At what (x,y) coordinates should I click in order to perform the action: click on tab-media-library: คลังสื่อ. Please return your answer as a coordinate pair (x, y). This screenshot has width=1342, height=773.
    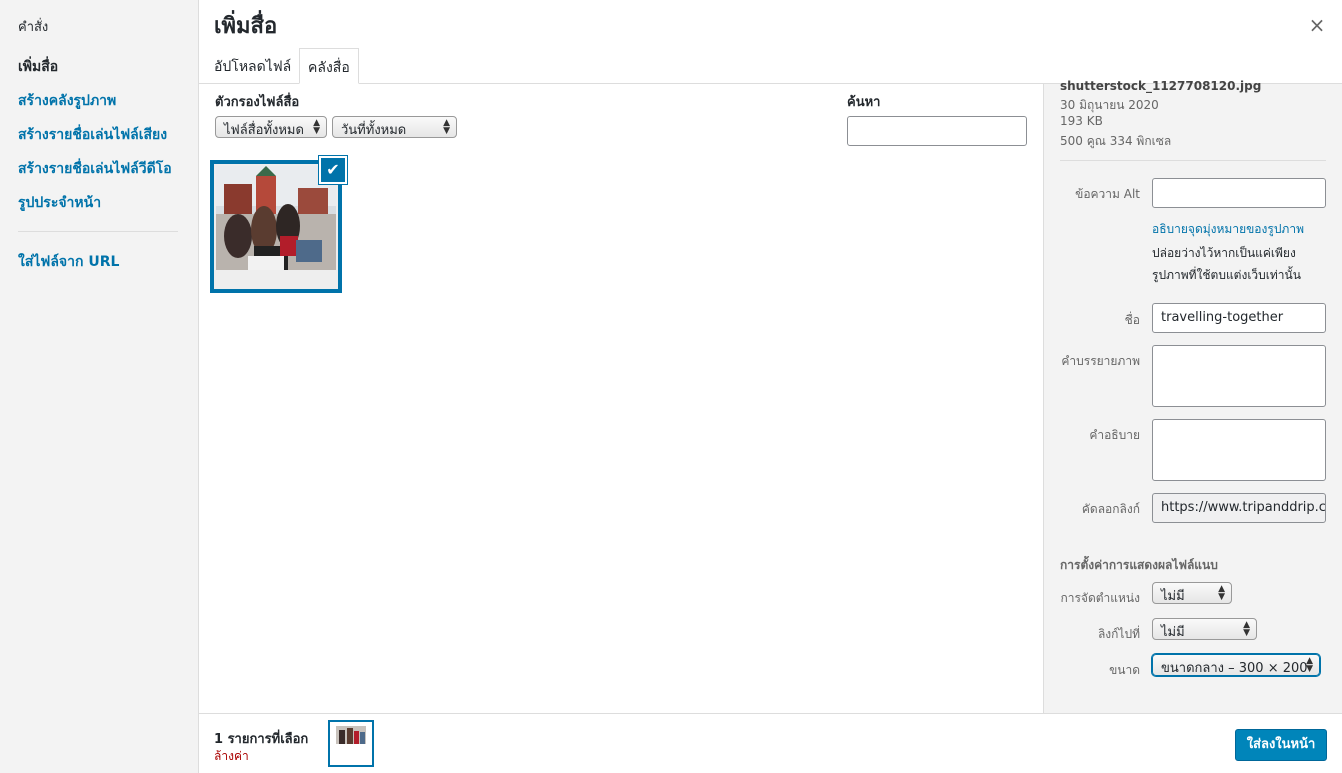
    Looking at the image, I should click on (329, 66).